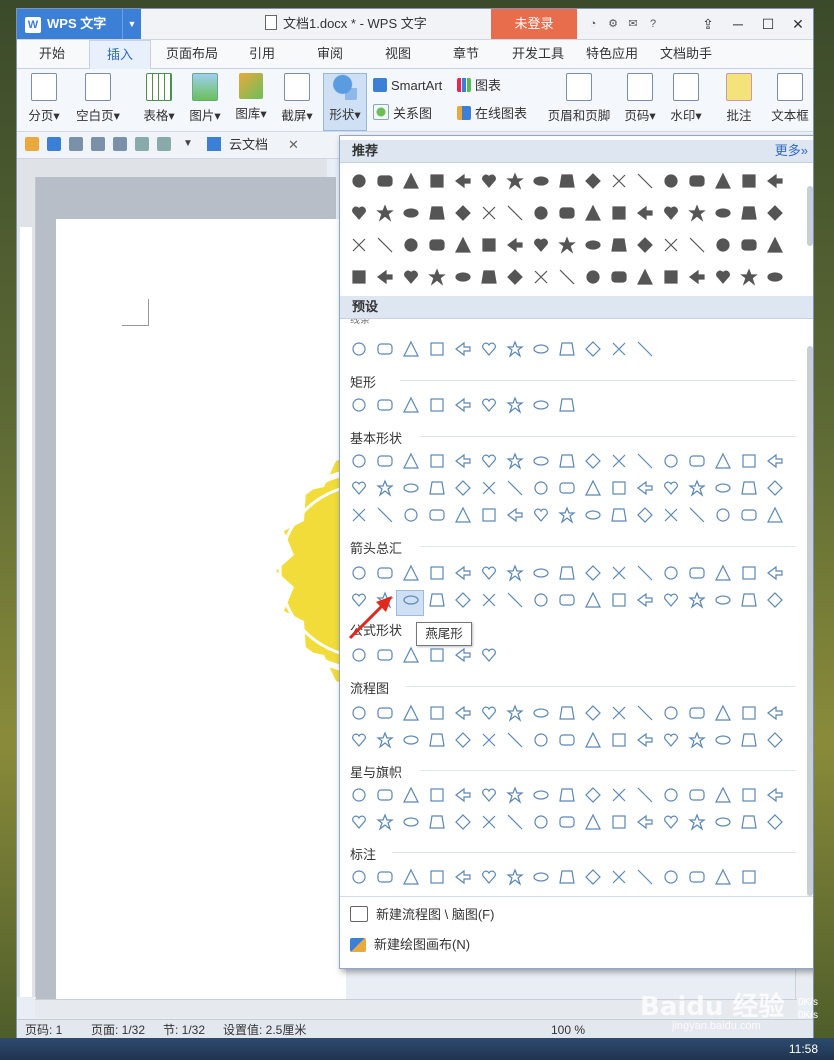 The width and height of the screenshot is (834, 1060). What do you see at coordinates (579, 101) in the screenshot?
I see `header-footer-button: 页眉和页脚` at bounding box center [579, 101].